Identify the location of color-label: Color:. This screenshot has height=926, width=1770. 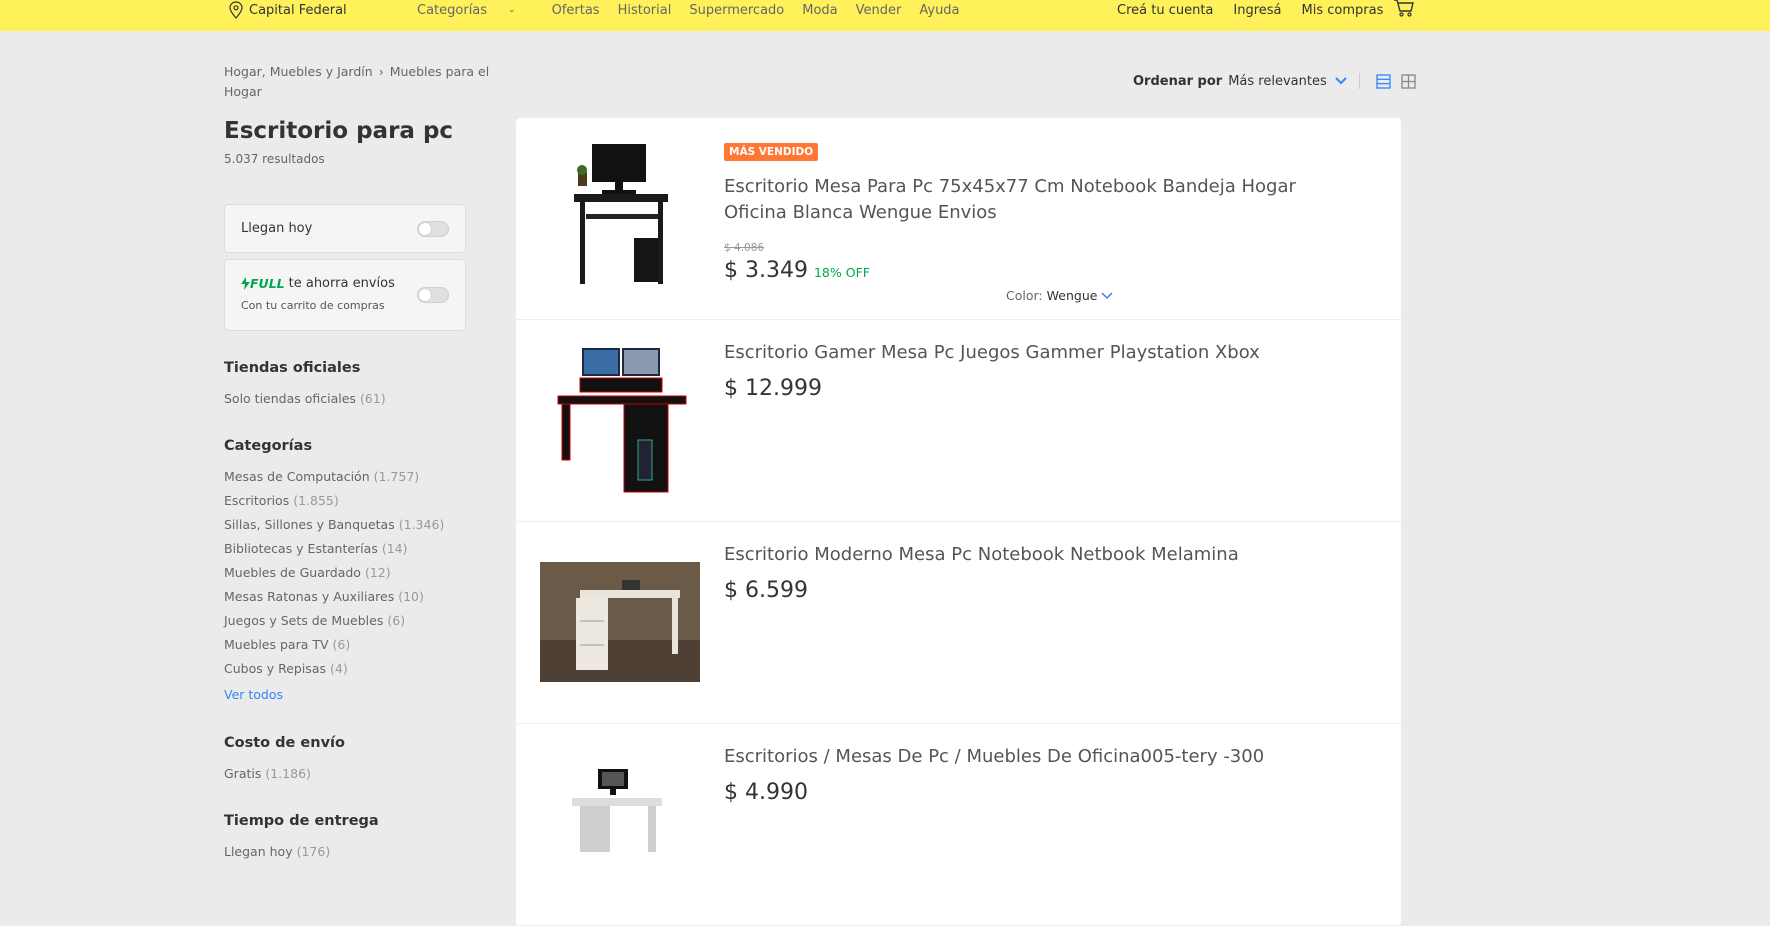
(1024, 295).